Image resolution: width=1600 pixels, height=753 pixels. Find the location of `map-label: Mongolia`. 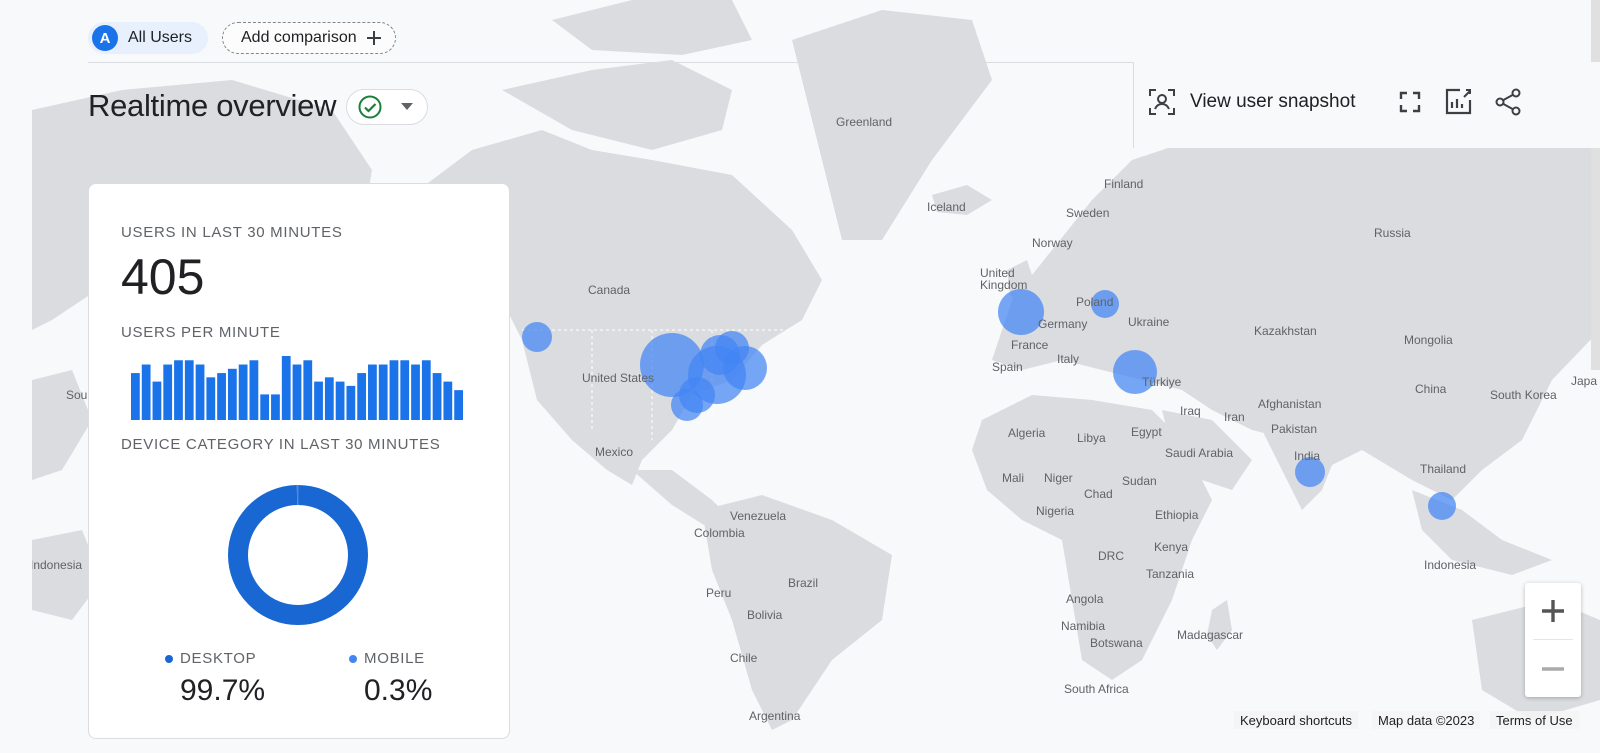

map-label: Mongolia is located at coordinates (1428, 340).